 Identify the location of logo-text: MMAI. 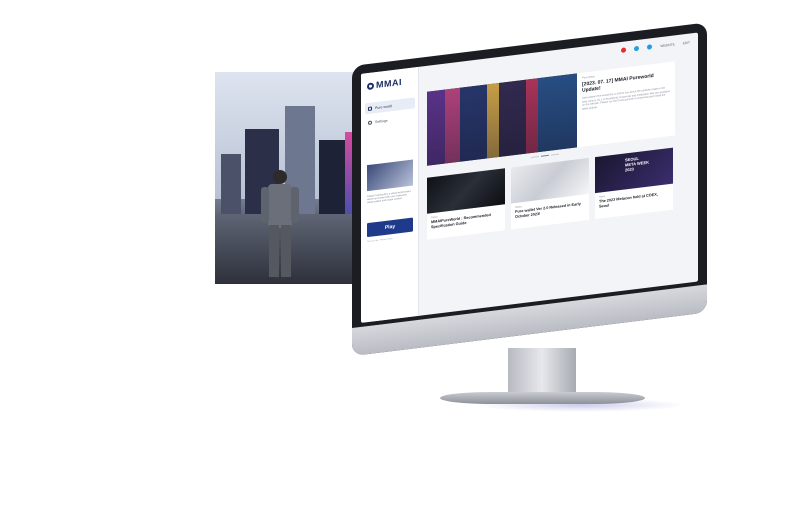
(389, 83).